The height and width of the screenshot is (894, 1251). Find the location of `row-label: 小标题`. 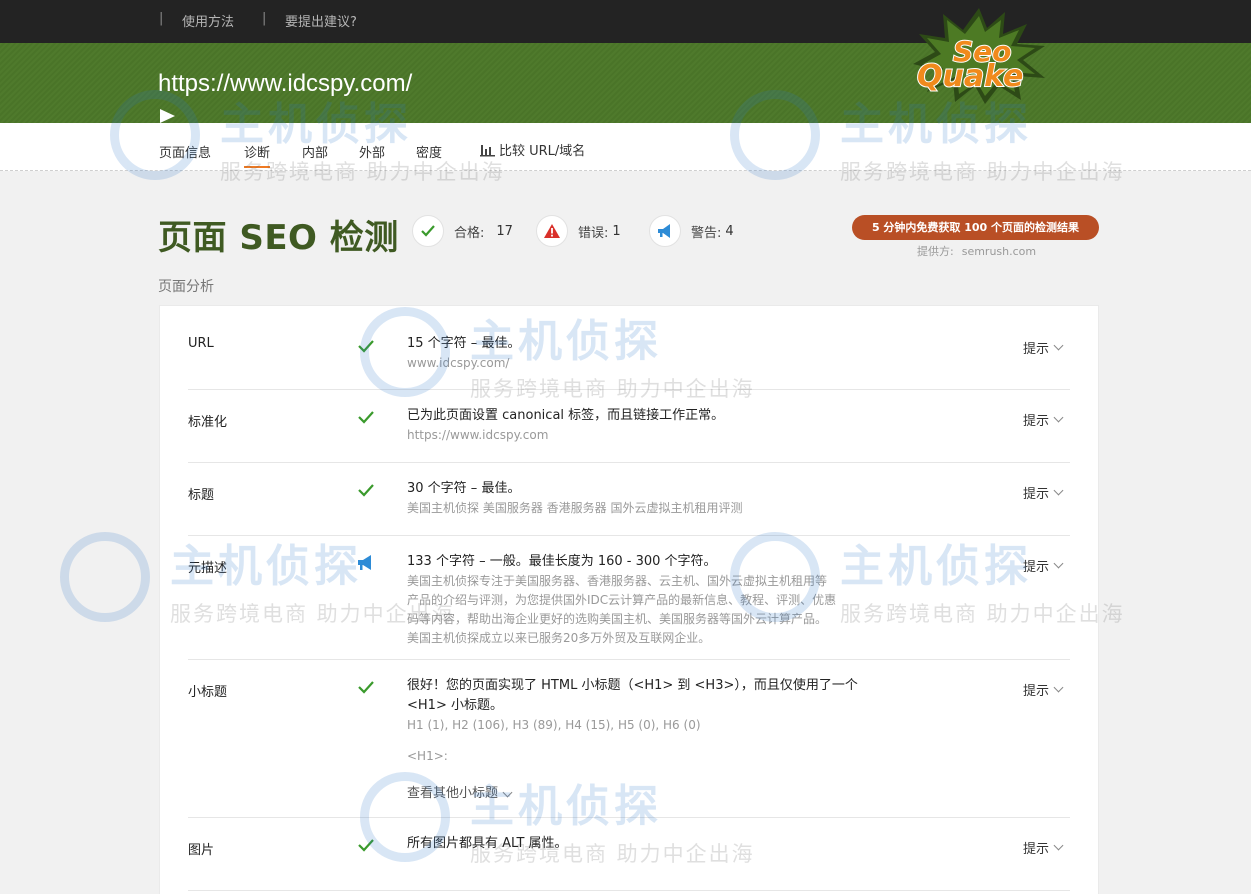

row-label: 小标题 is located at coordinates (208, 692).